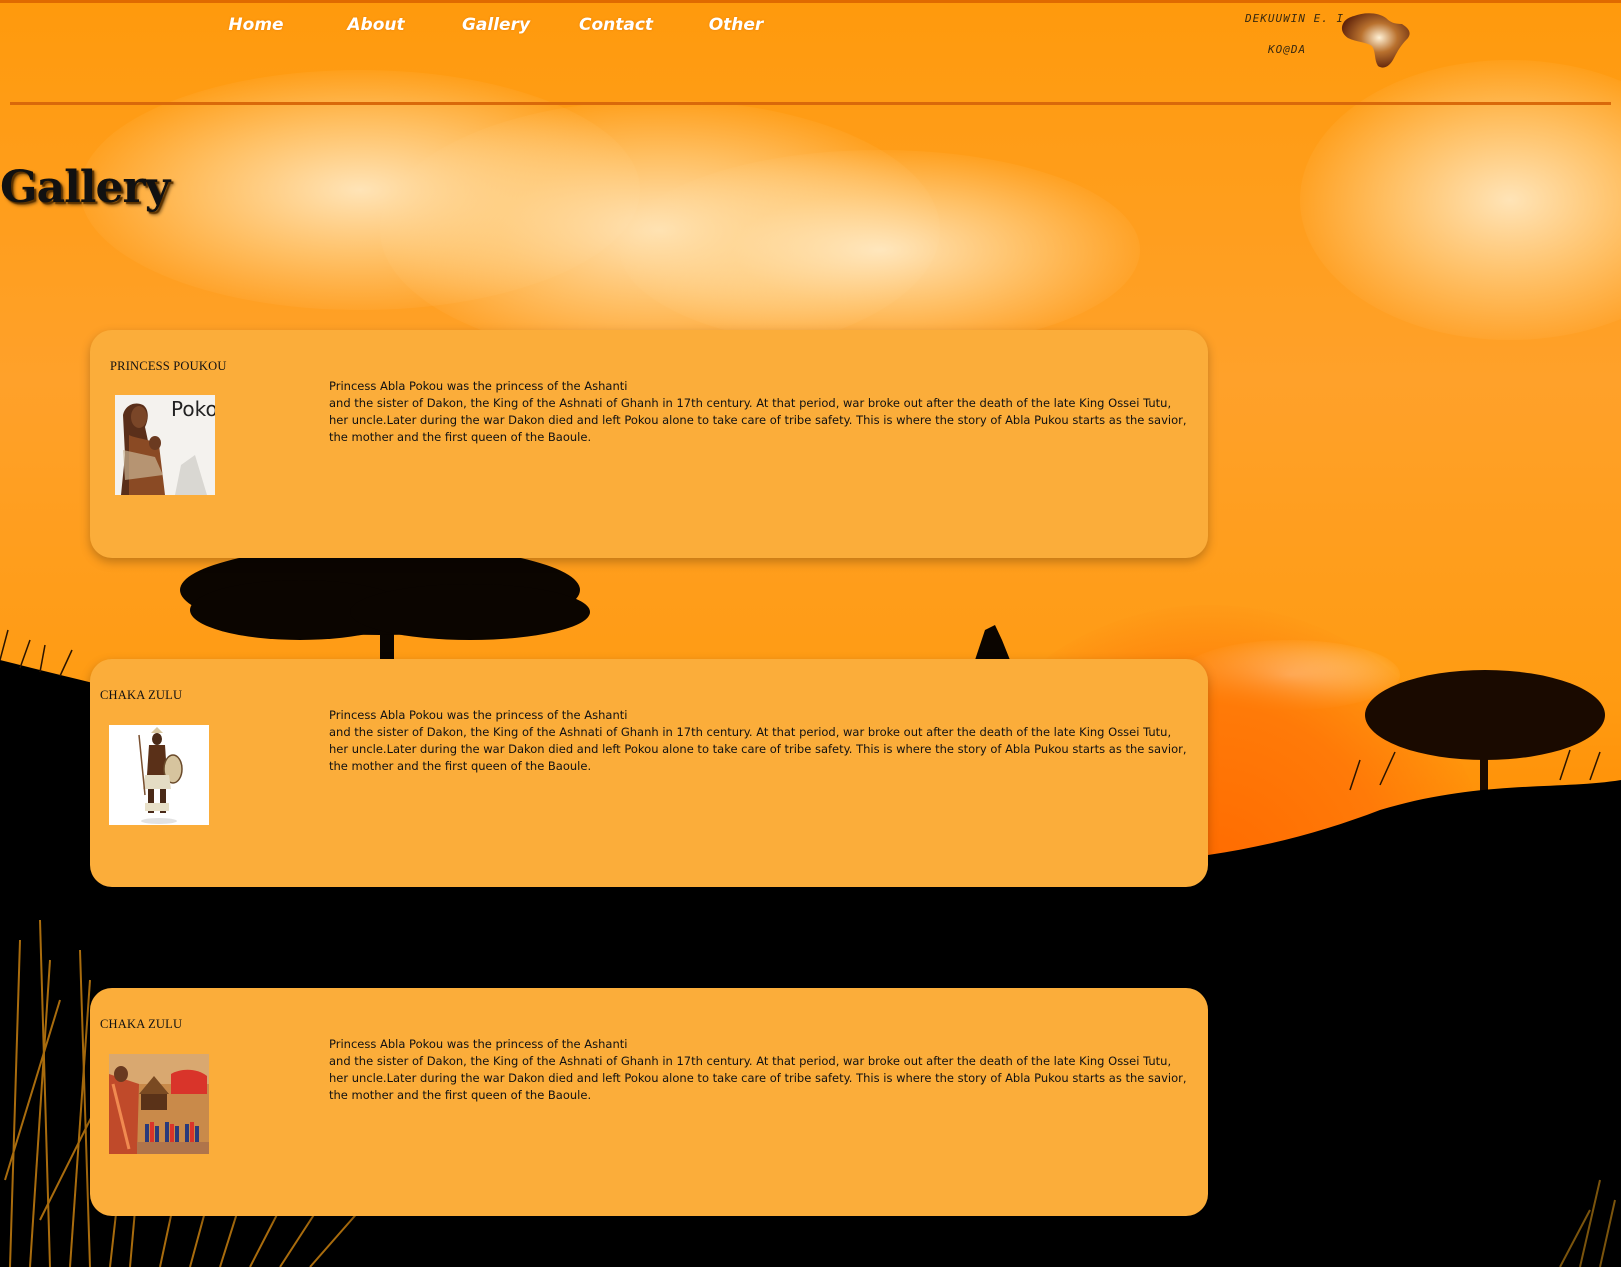 The height and width of the screenshot is (1267, 1621). Describe the element at coordinates (1287, 49) in the screenshot. I see `brand-name-line2: KO@DA` at that location.